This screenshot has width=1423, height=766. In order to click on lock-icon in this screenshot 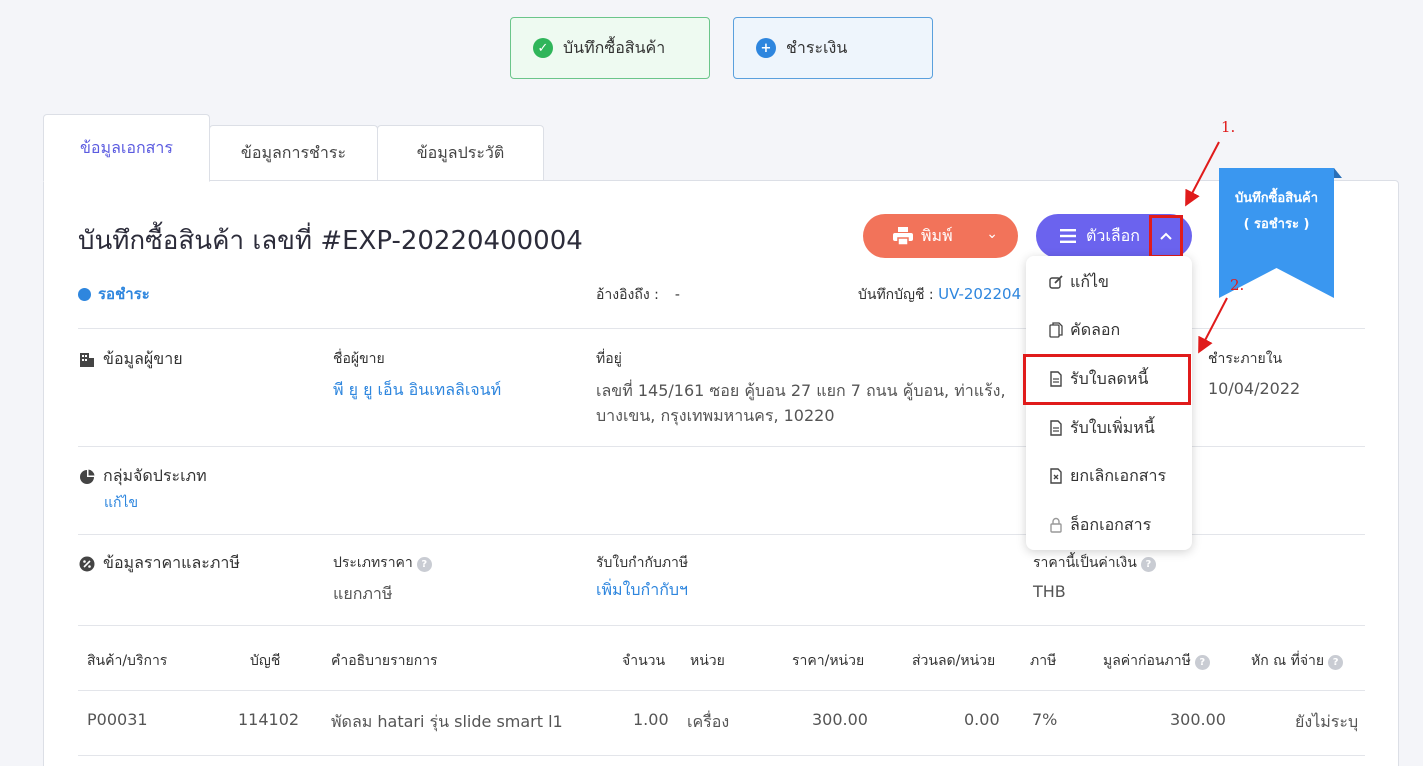, I will do `click(1056, 525)`.